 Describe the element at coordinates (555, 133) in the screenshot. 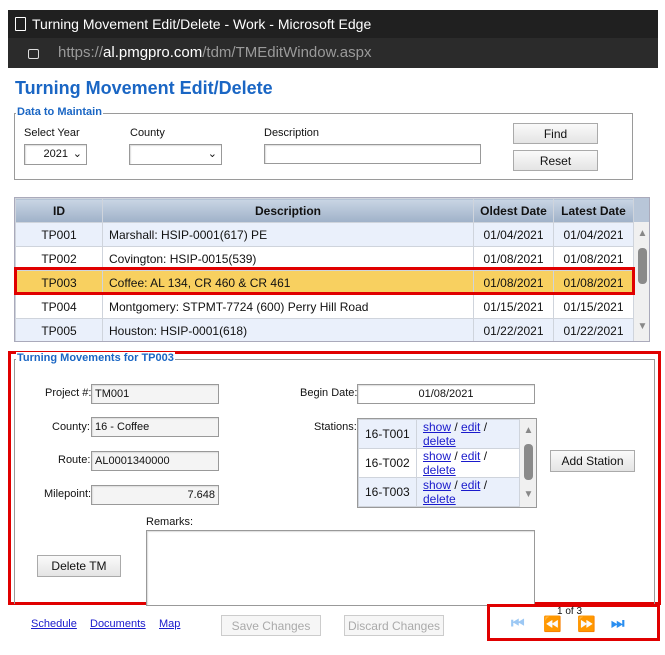

I see `find-button: Find` at that location.